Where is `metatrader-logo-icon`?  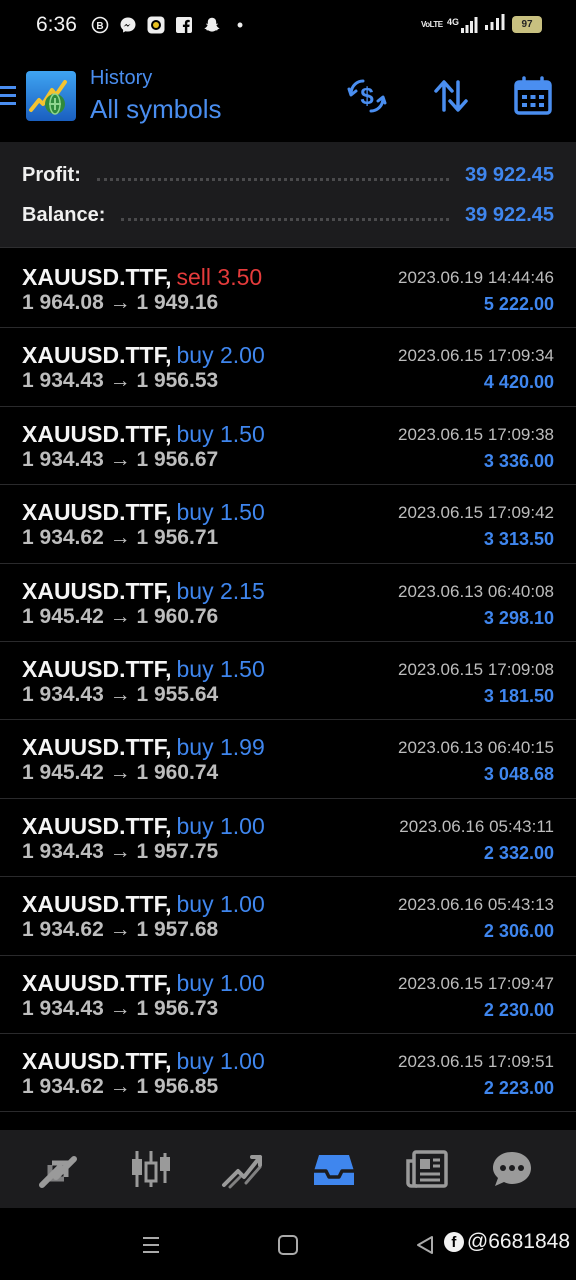
metatrader-logo-icon is located at coordinates (51, 96).